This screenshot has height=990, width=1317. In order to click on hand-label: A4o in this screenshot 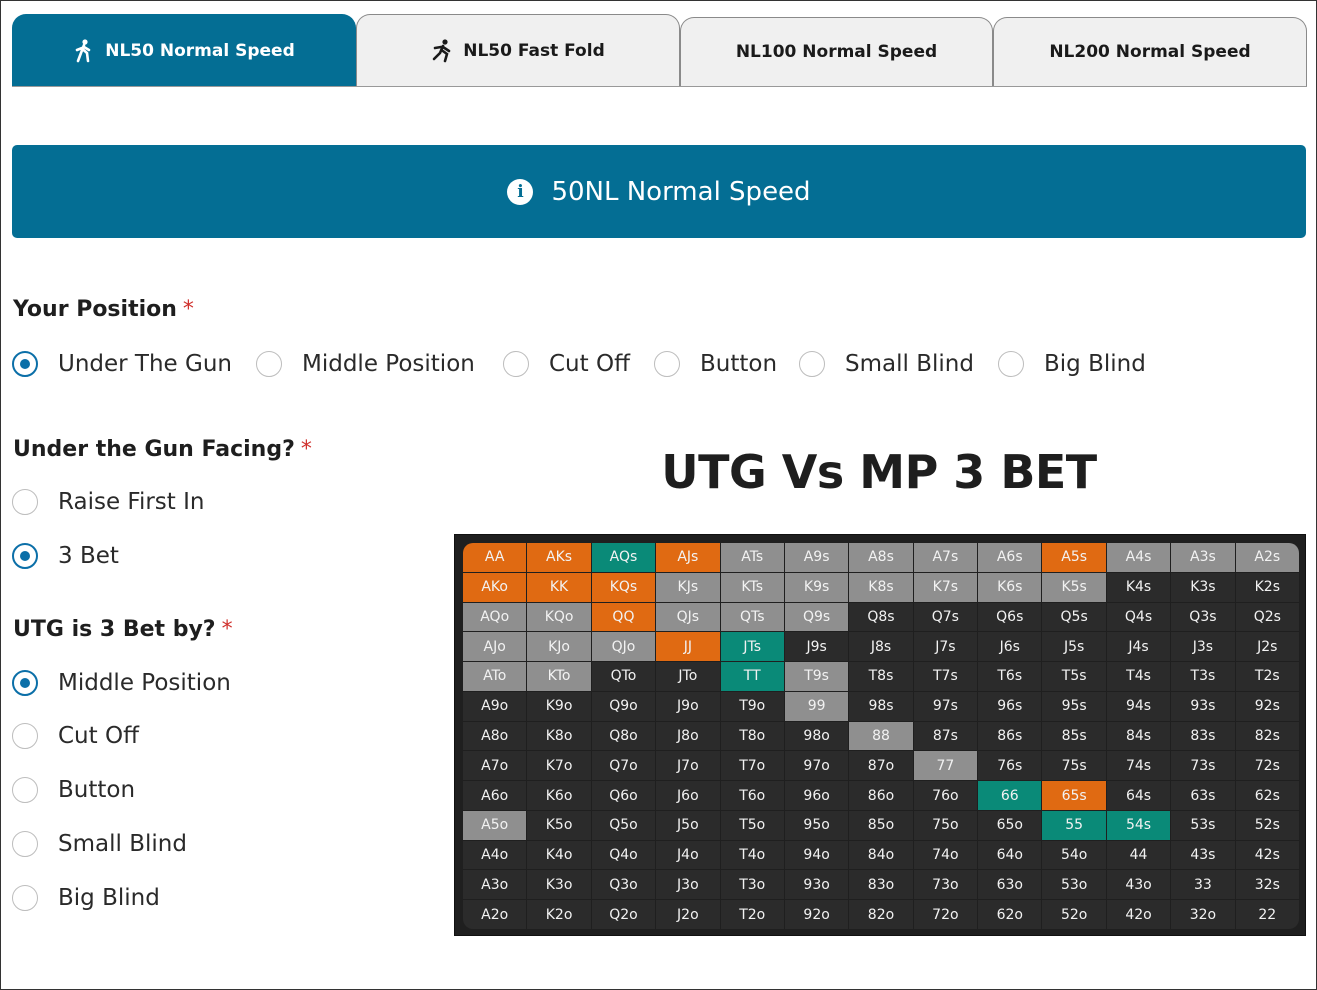, I will do `click(495, 855)`.